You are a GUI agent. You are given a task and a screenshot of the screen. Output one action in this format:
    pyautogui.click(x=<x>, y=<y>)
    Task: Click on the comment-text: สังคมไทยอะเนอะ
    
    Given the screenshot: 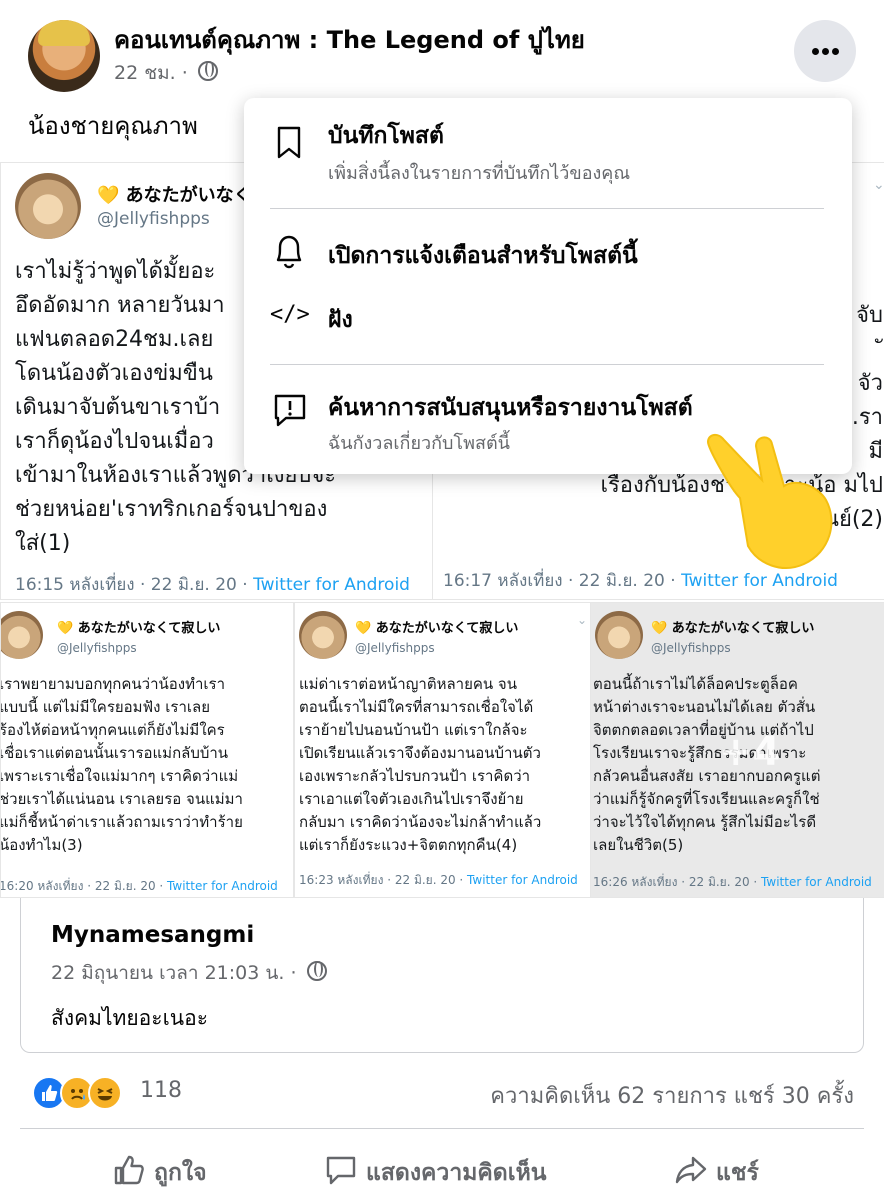 What is the action you would take?
    pyautogui.click(x=129, y=1018)
    